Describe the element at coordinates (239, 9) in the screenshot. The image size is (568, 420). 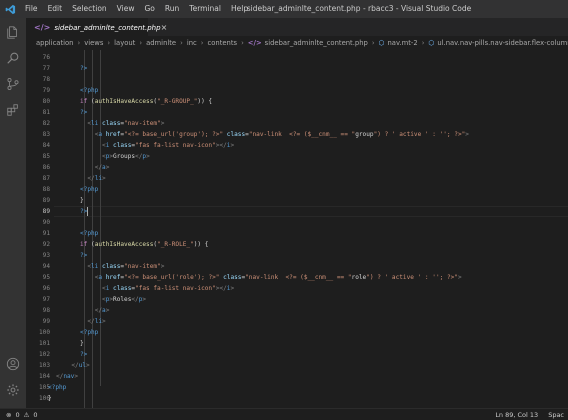
I see `menu-help: Help` at that location.